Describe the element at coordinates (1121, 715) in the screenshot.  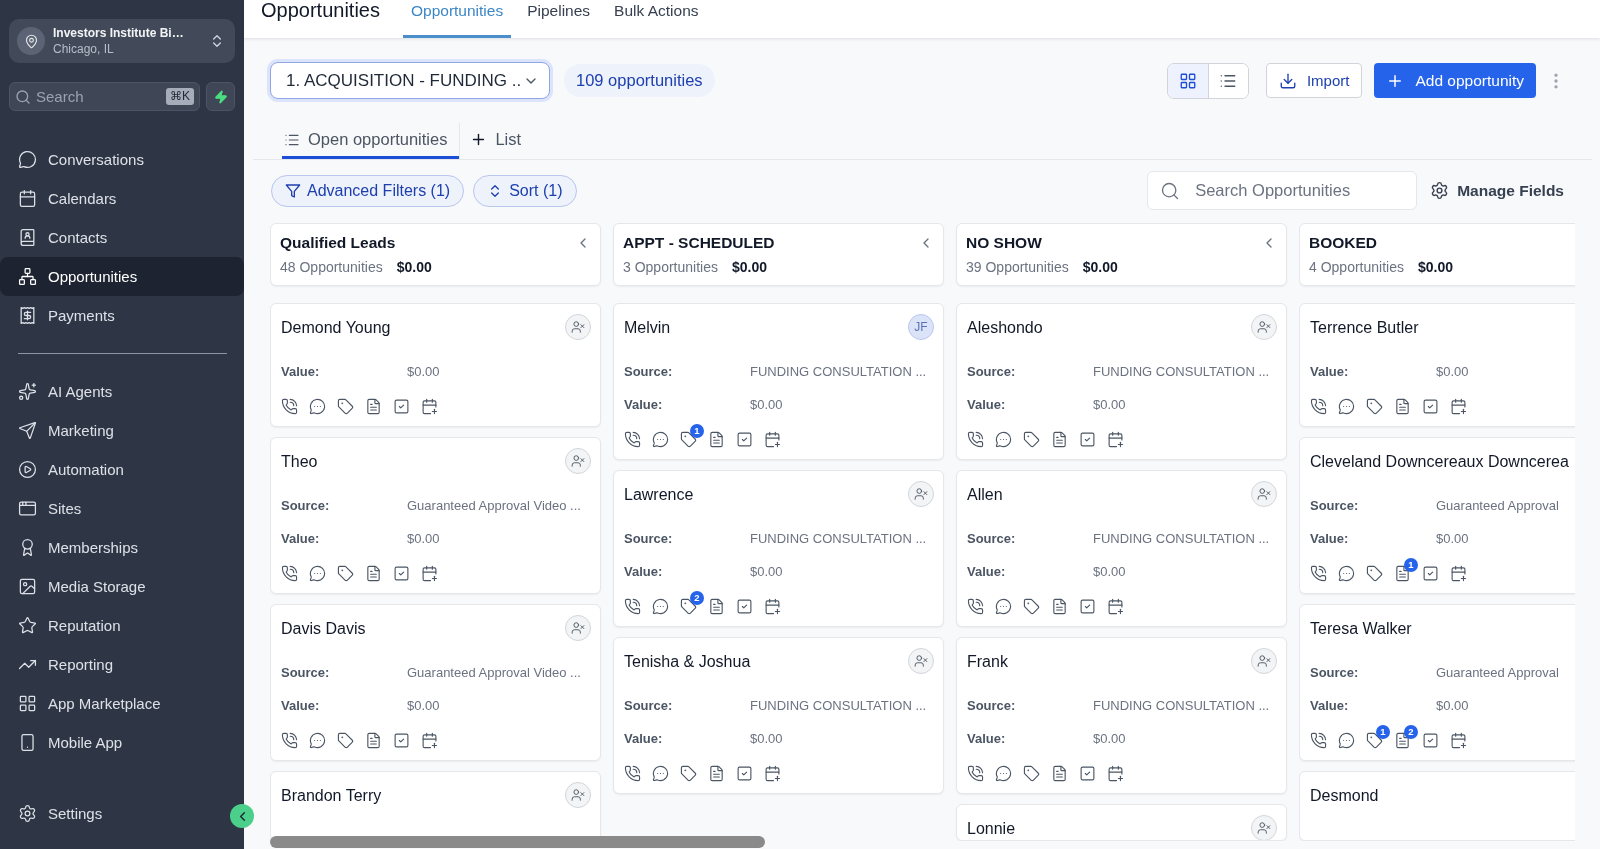
I see `opportunity-card: Frank Source: FUNDING CONSULTATION ... Value: $0.00` at that location.